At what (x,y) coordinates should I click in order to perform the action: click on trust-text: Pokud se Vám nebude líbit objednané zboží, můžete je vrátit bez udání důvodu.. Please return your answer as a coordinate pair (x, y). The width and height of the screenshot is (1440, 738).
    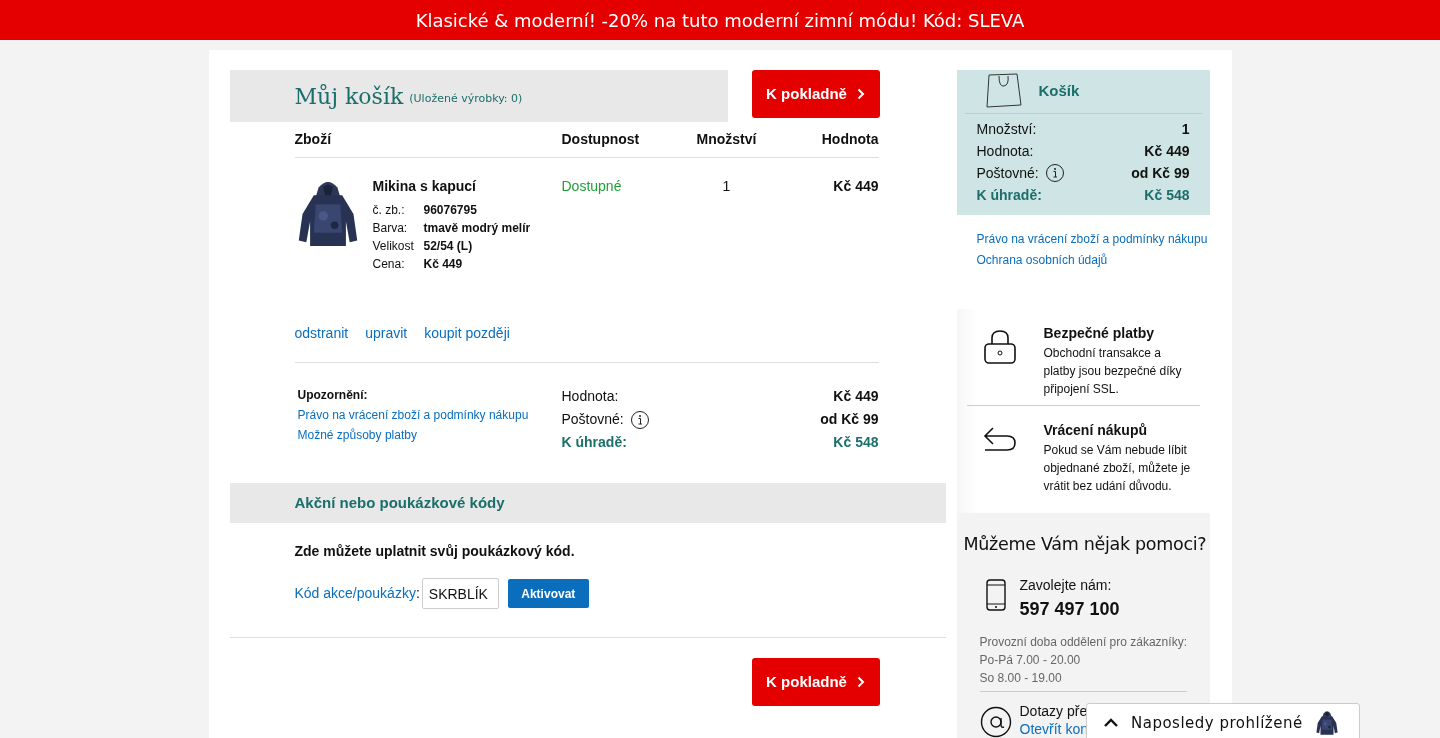
    Looking at the image, I should click on (1117, 469).